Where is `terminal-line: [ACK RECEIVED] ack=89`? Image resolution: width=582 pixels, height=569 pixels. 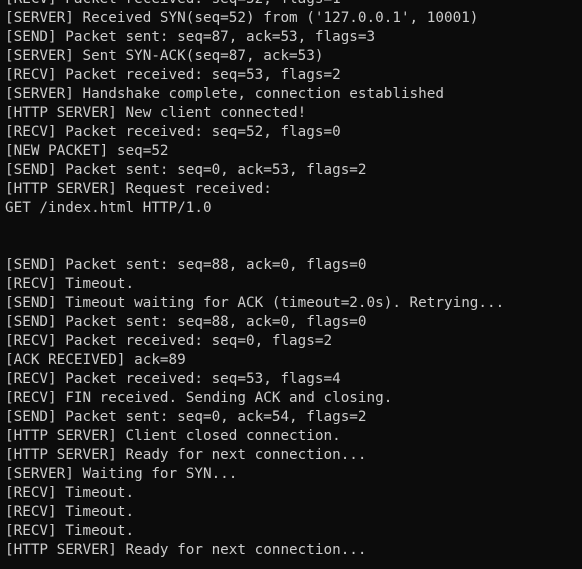 terminal-line: [ACK RECEIVED] ack=89 is located at coordinates (95, 360).